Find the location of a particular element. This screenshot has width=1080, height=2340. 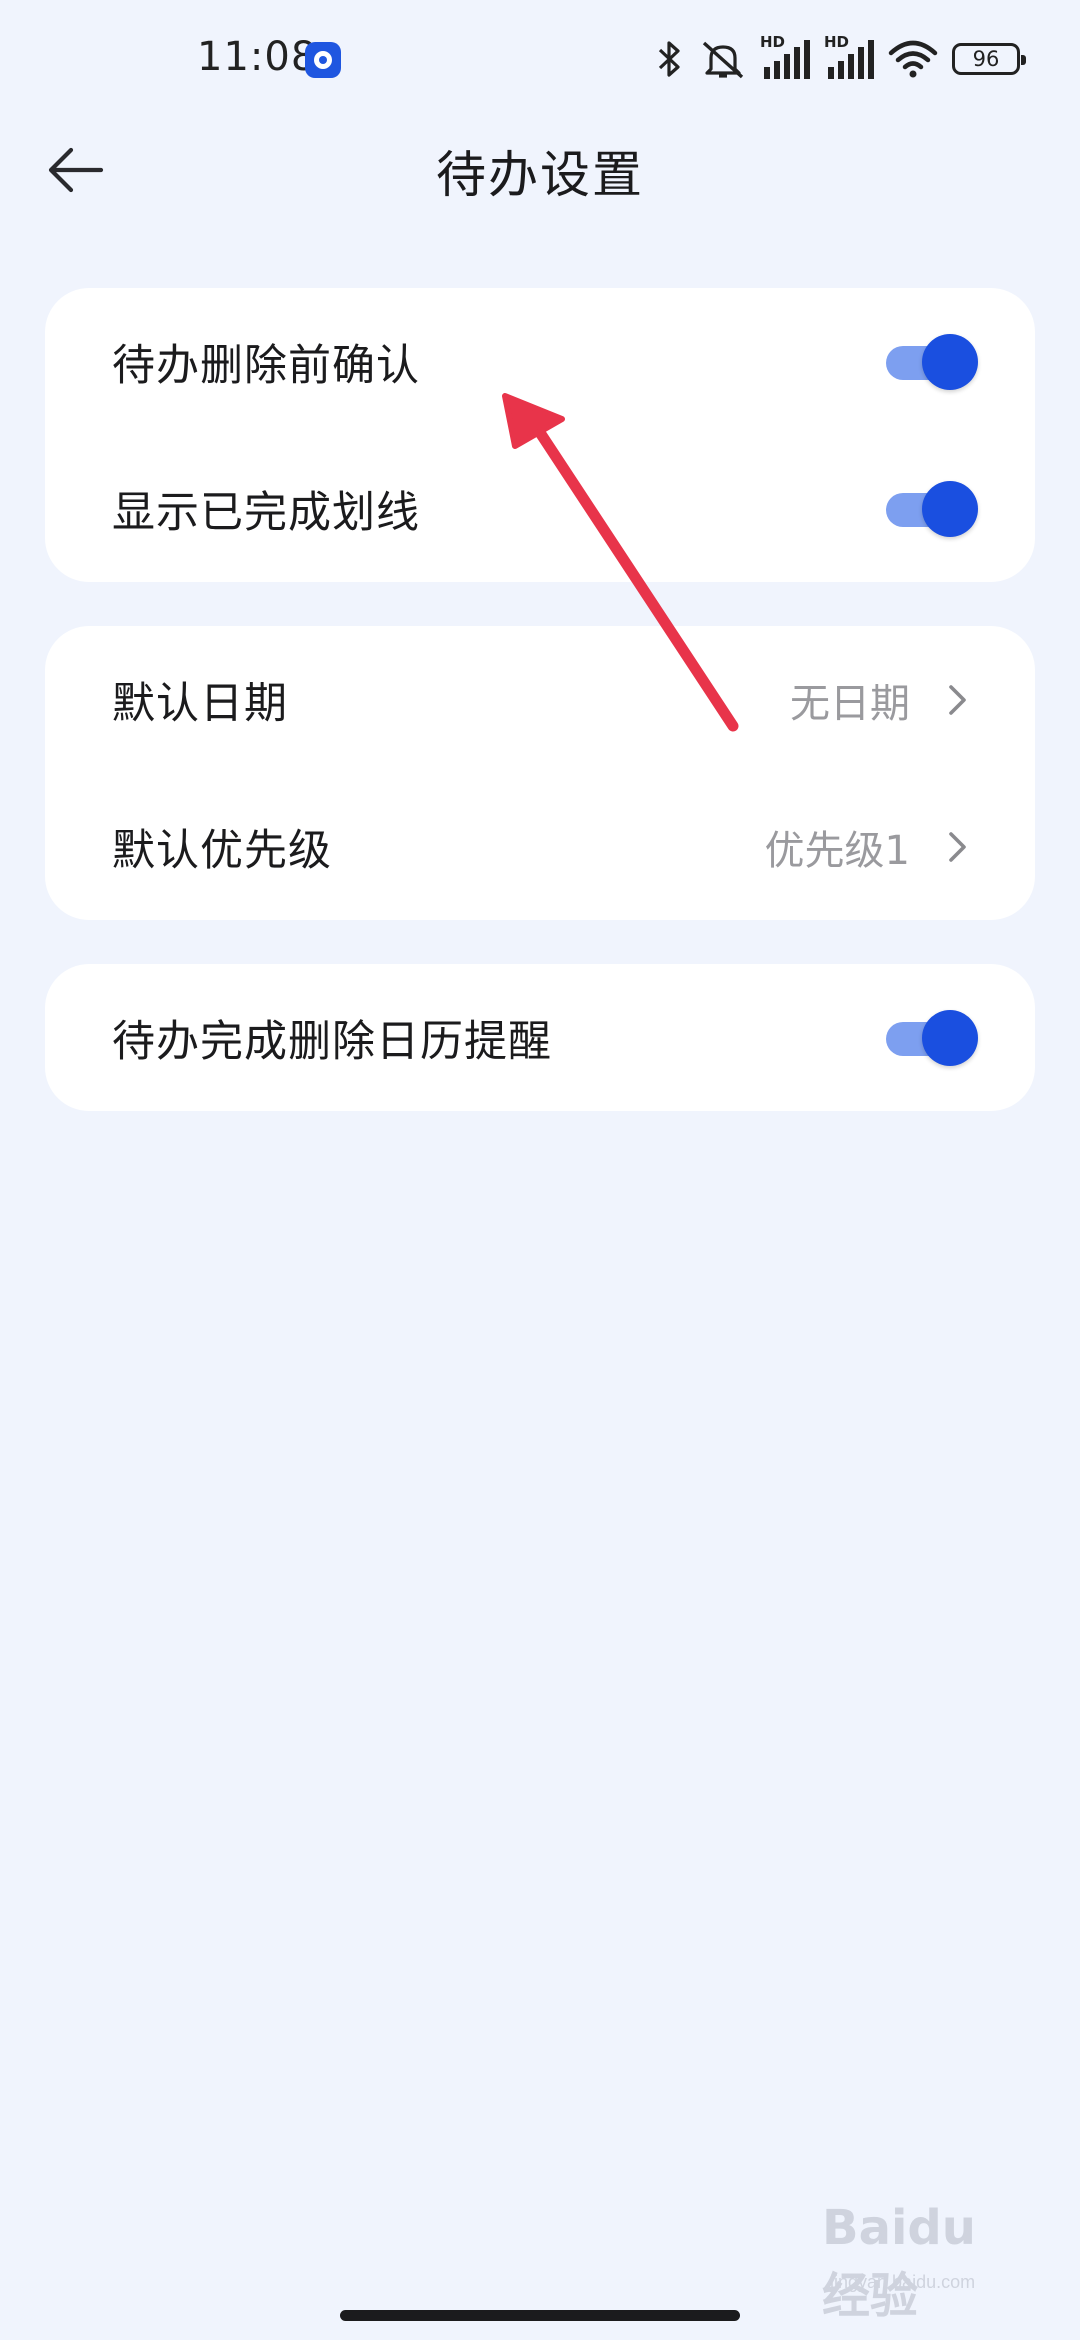

app-notification-icon is located at coordinates (323, 60).